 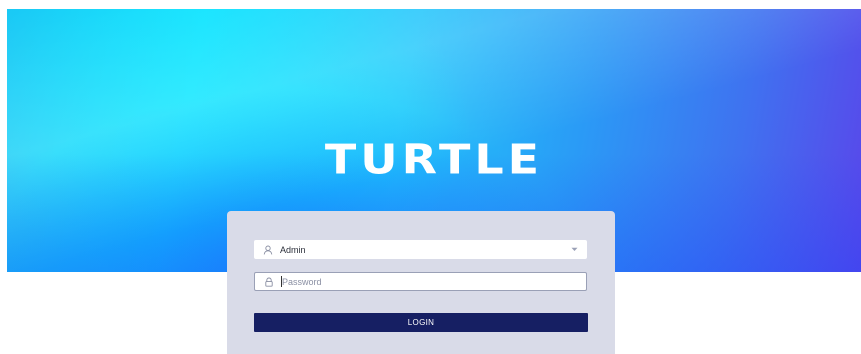 What do you see at coordinates (420, 249) in the screenshot?
I see `username-select: Admin` at bounding box center [420, 249].